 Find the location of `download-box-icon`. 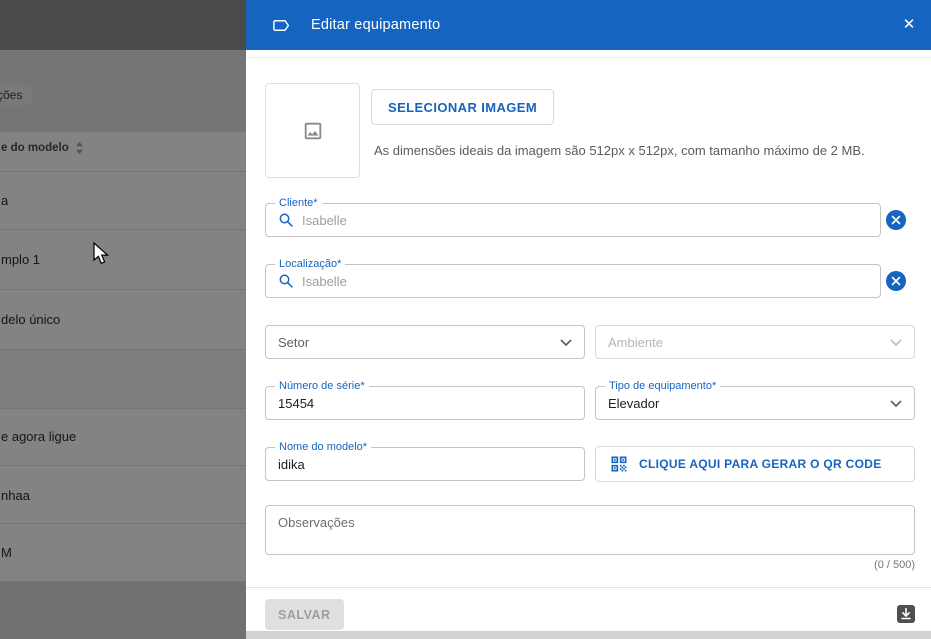

download-box-icon is located at coordinates (906, 614).